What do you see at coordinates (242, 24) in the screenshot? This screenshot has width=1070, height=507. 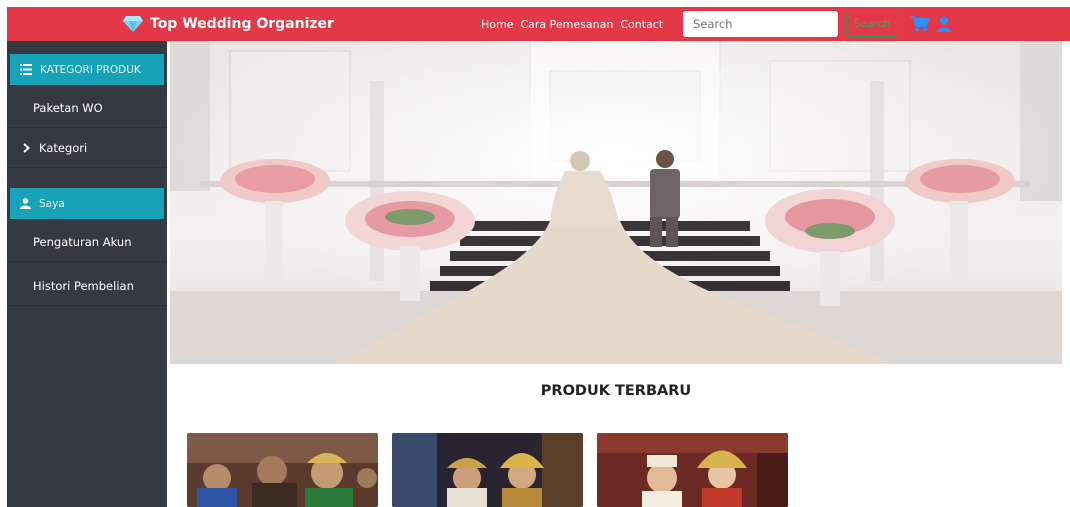 I see `brand-title: Top Wedding Organizer` at bounding box center [242, 24].